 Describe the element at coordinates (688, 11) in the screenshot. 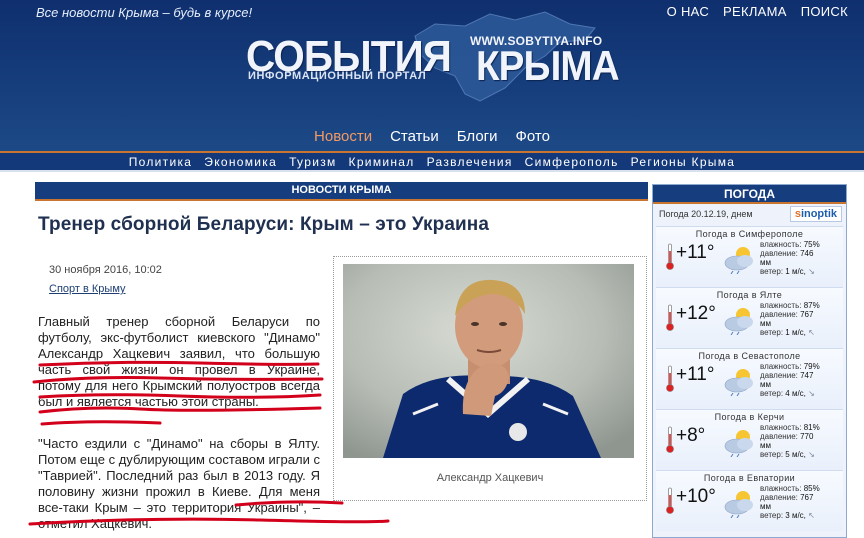

I see `top-link-about: О НАС` at that location.